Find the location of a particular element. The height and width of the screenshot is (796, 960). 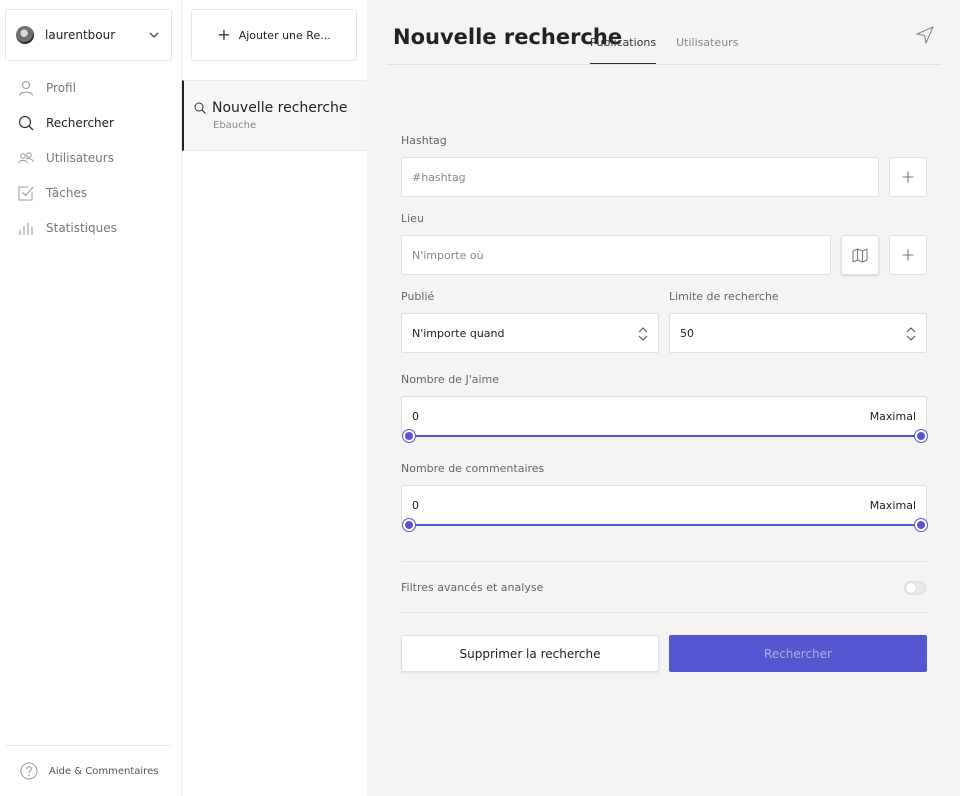

limit-label: Limite de recherche is located at coordinates (724, 296).